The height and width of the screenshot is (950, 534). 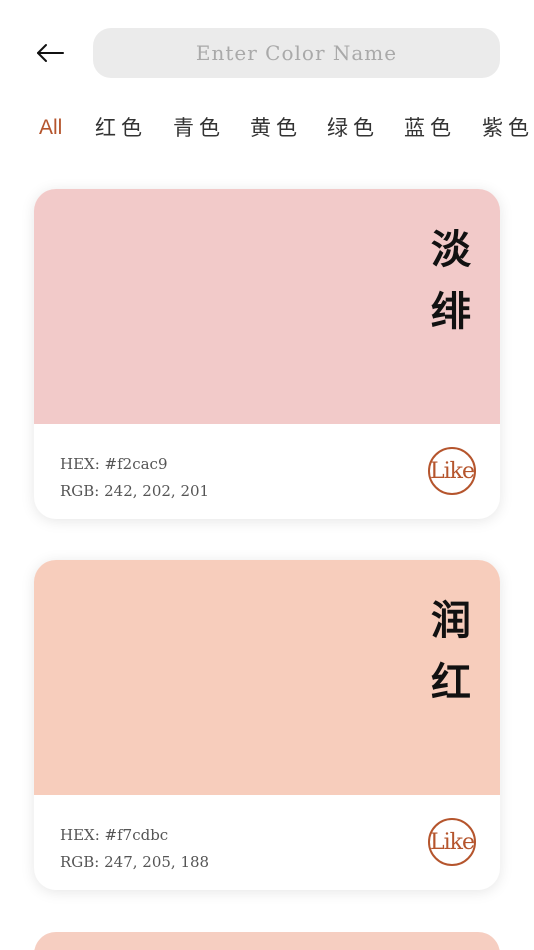 What do you see at coordinates (508, 128) in the screenshot?
I see `filter-tab-purple: 紫色` at bounding box center [508, 128].